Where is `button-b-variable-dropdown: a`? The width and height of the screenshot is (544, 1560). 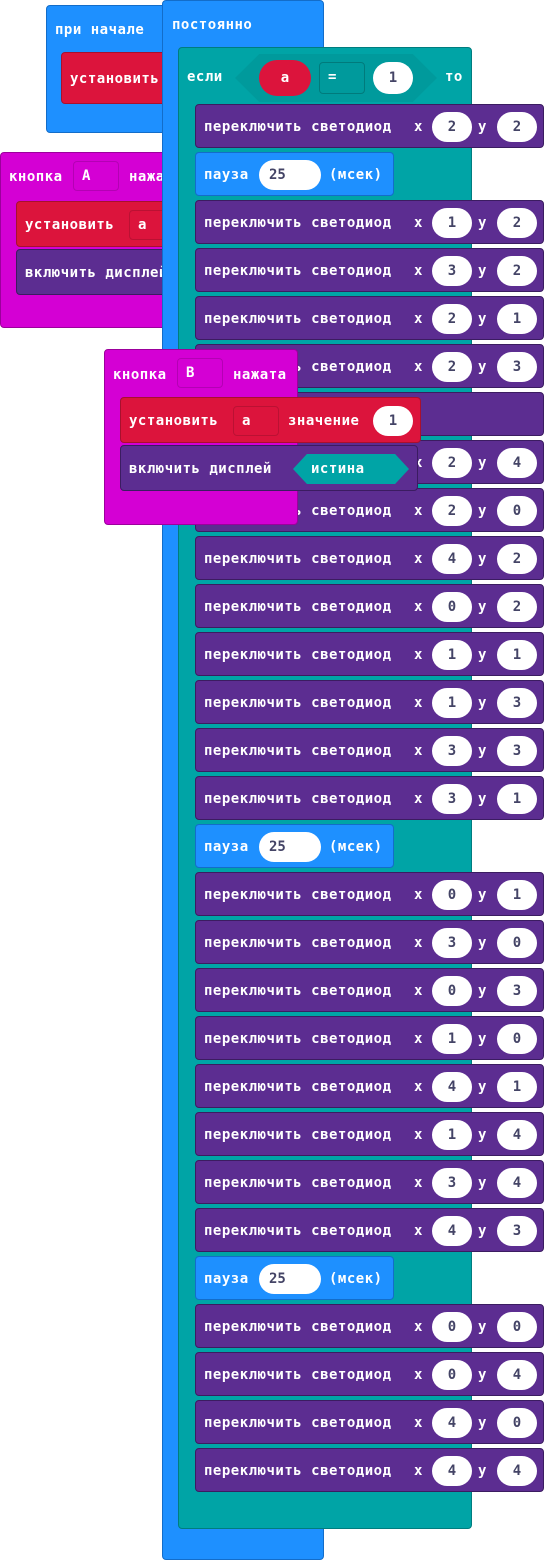
button-b-variable-dropdown: a is located at coordinates (256, 421).